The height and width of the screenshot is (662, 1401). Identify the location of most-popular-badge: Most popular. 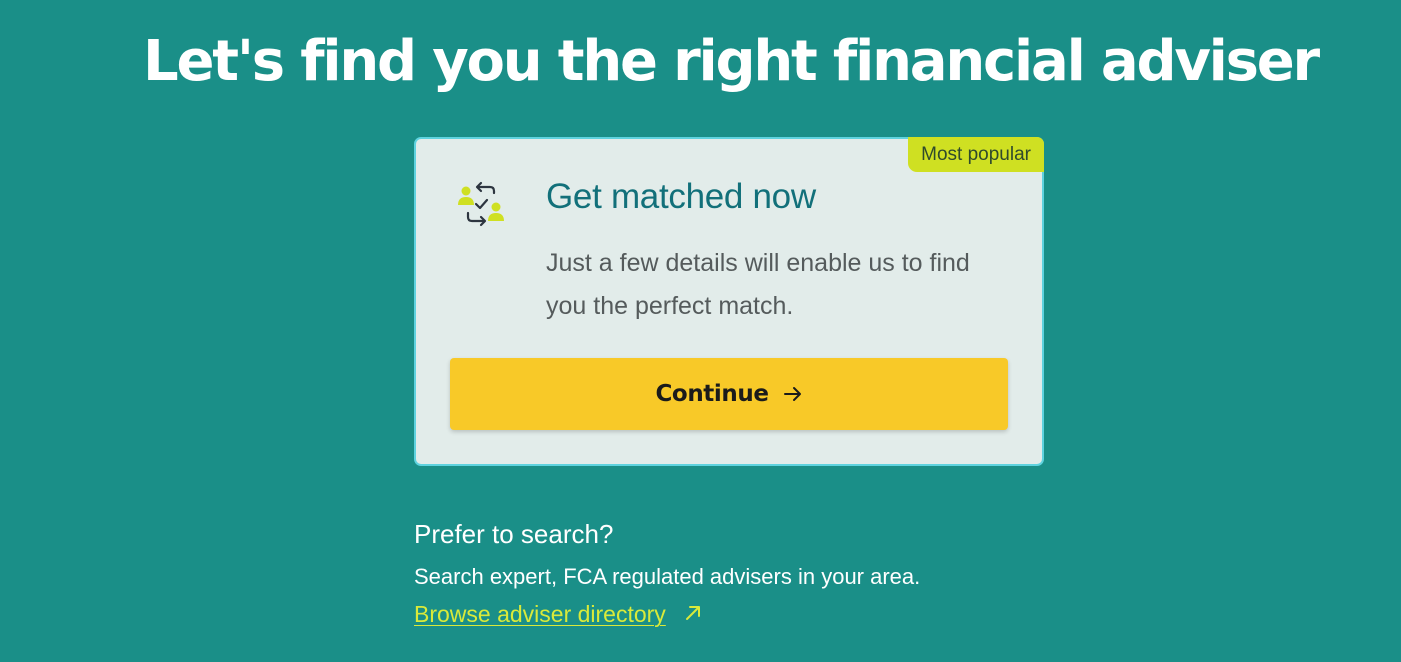
(976, 154).